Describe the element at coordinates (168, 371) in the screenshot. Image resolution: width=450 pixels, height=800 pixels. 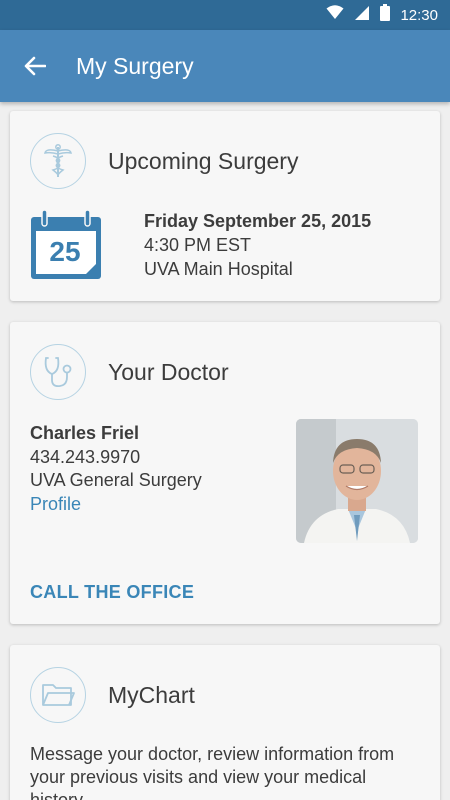
I see `doctor-card-title: Your Doctor` at that location.